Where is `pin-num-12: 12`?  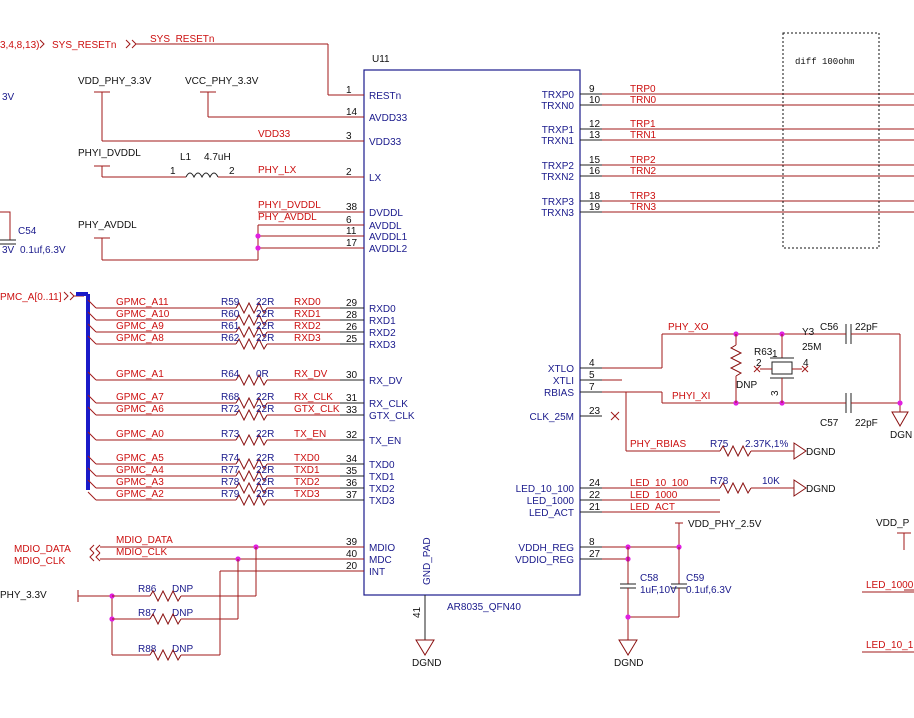 pin-num-12: 12 is located at coordinates (595, 124).